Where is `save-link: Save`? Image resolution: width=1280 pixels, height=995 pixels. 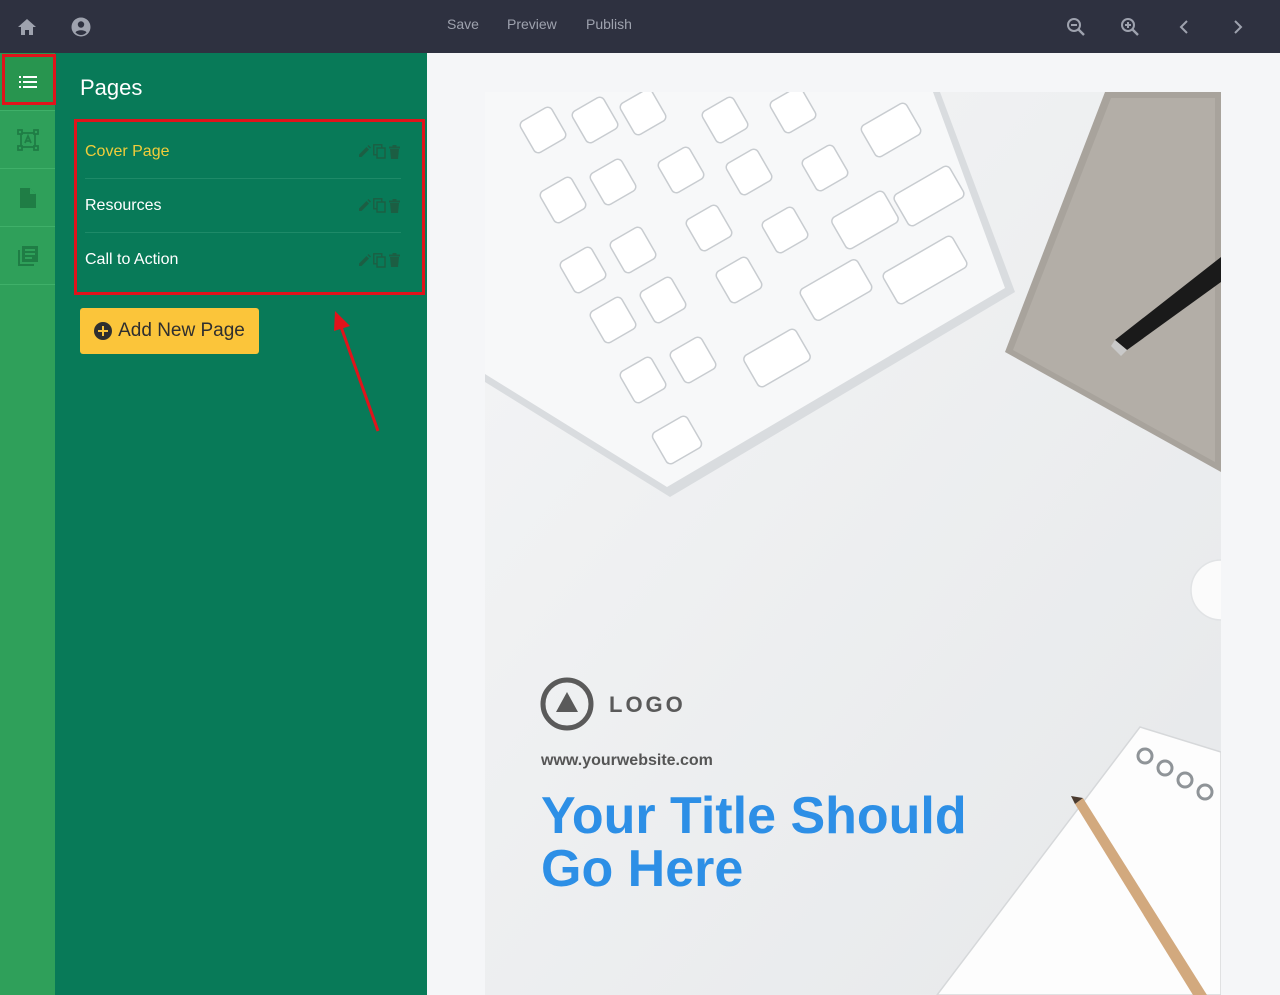
save-link: Save is located at coordinates (463, 24).